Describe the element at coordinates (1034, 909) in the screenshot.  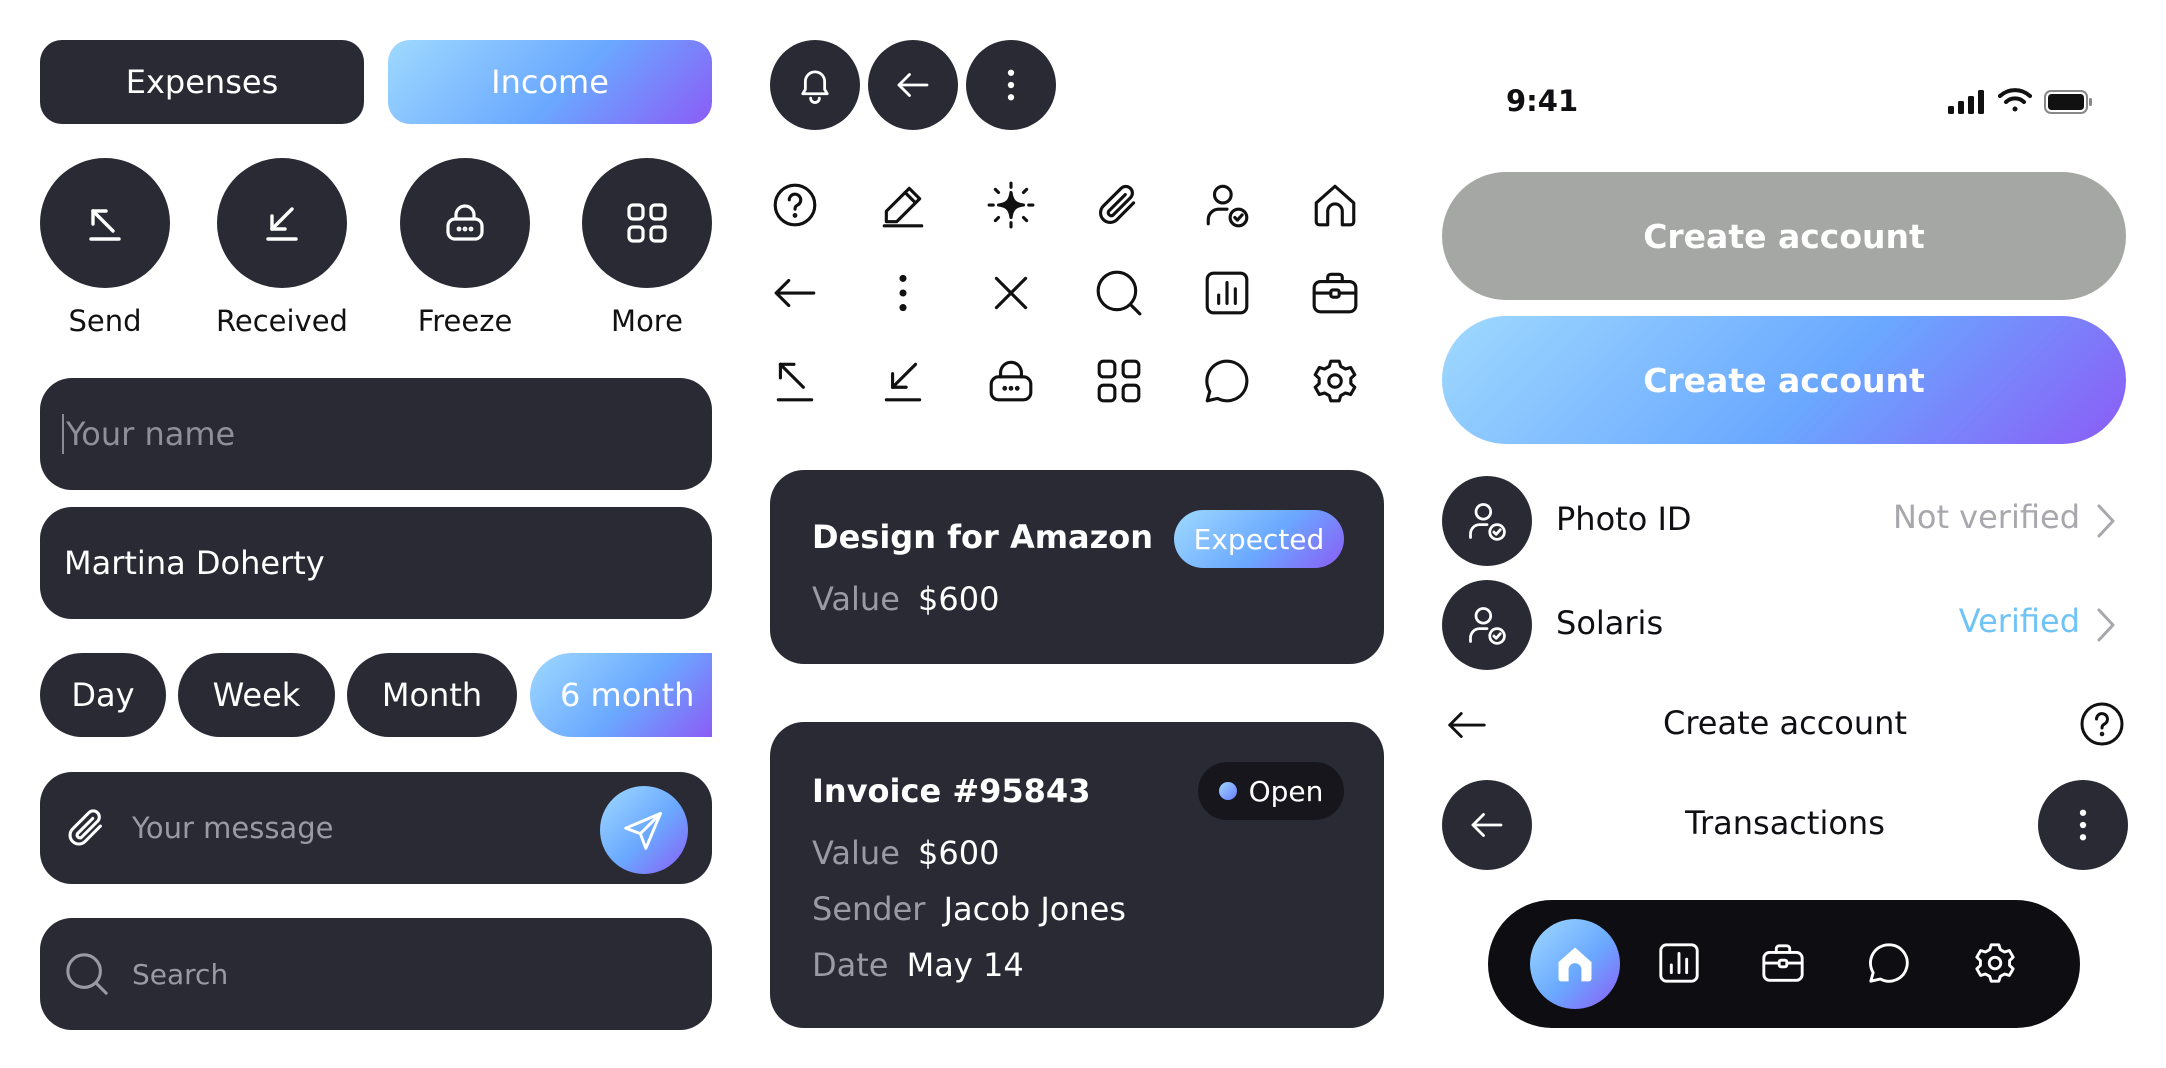
I see `invoice-sender: Jacob Jones` at that location.